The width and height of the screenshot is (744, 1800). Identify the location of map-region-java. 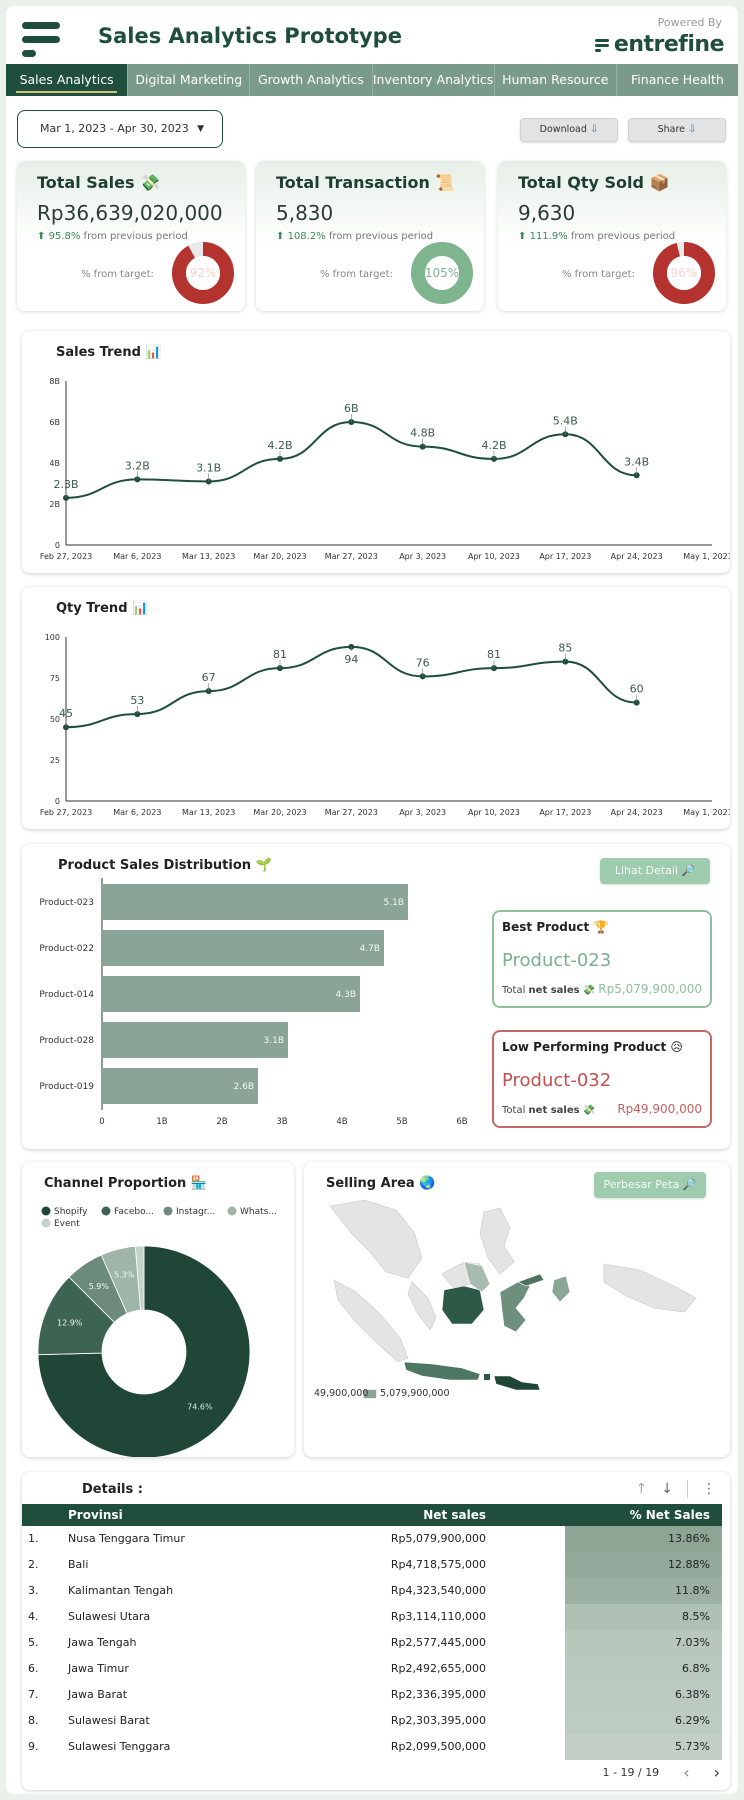
(442, 1371).